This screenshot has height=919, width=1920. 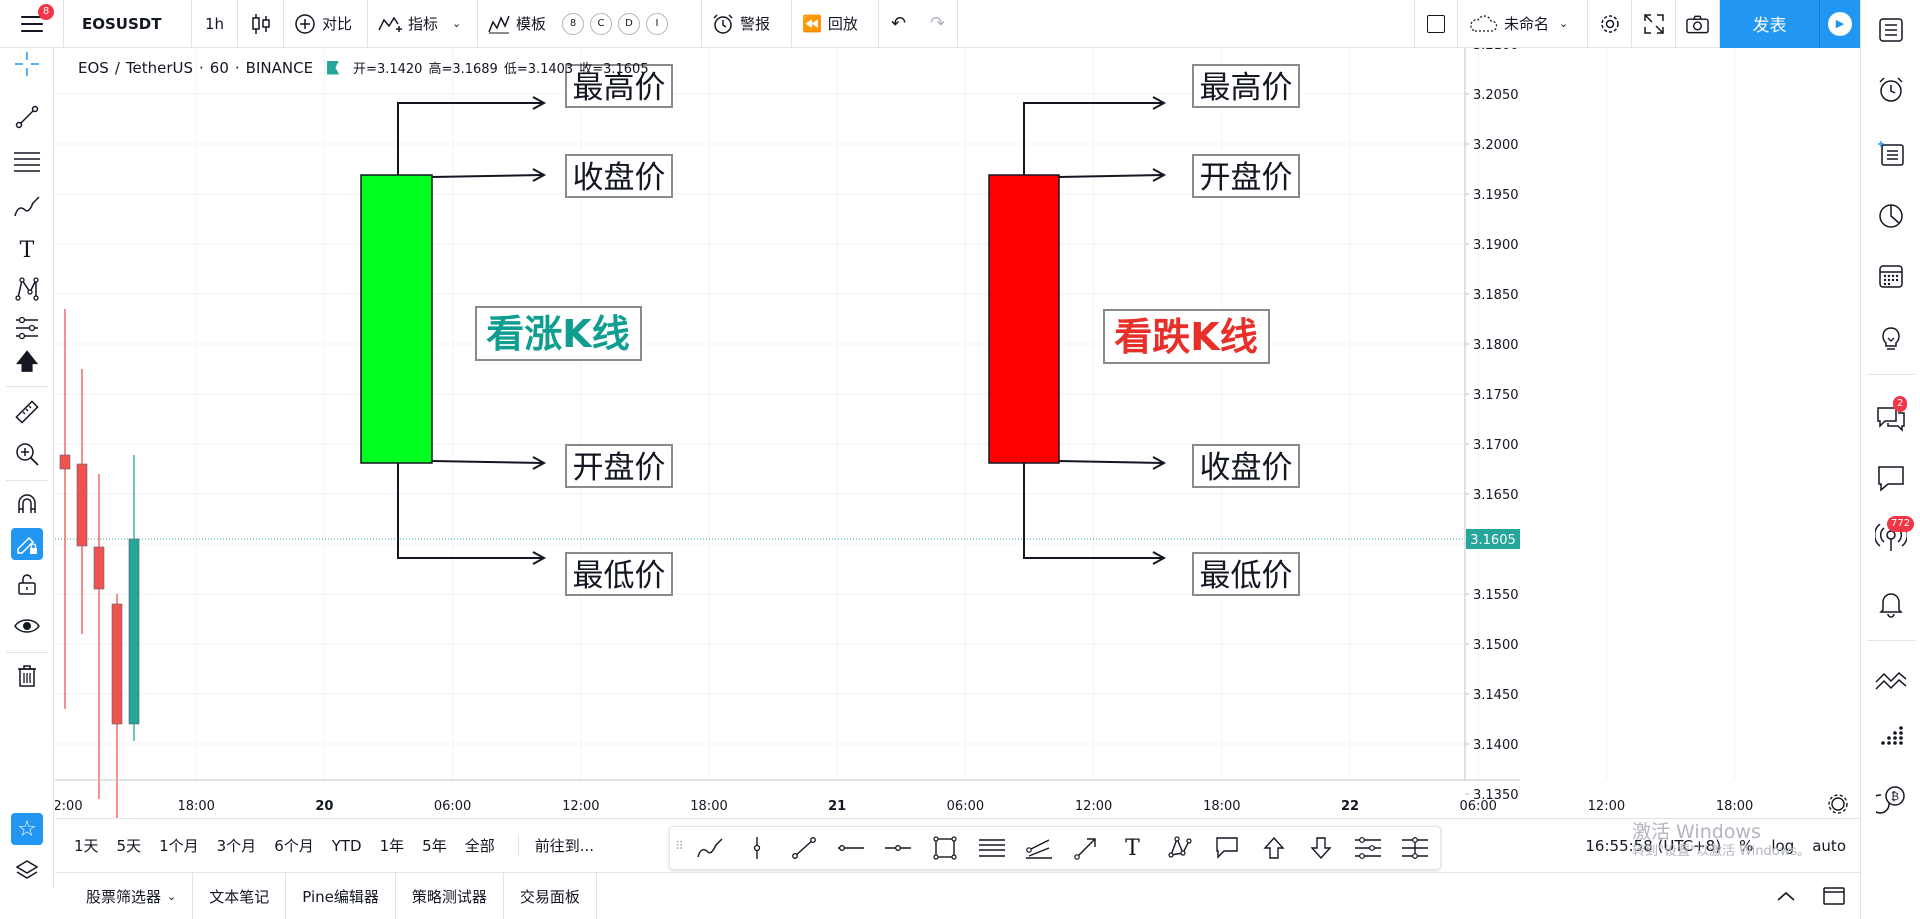 I want to click on data-window-button, so click(x=1891, y=154).